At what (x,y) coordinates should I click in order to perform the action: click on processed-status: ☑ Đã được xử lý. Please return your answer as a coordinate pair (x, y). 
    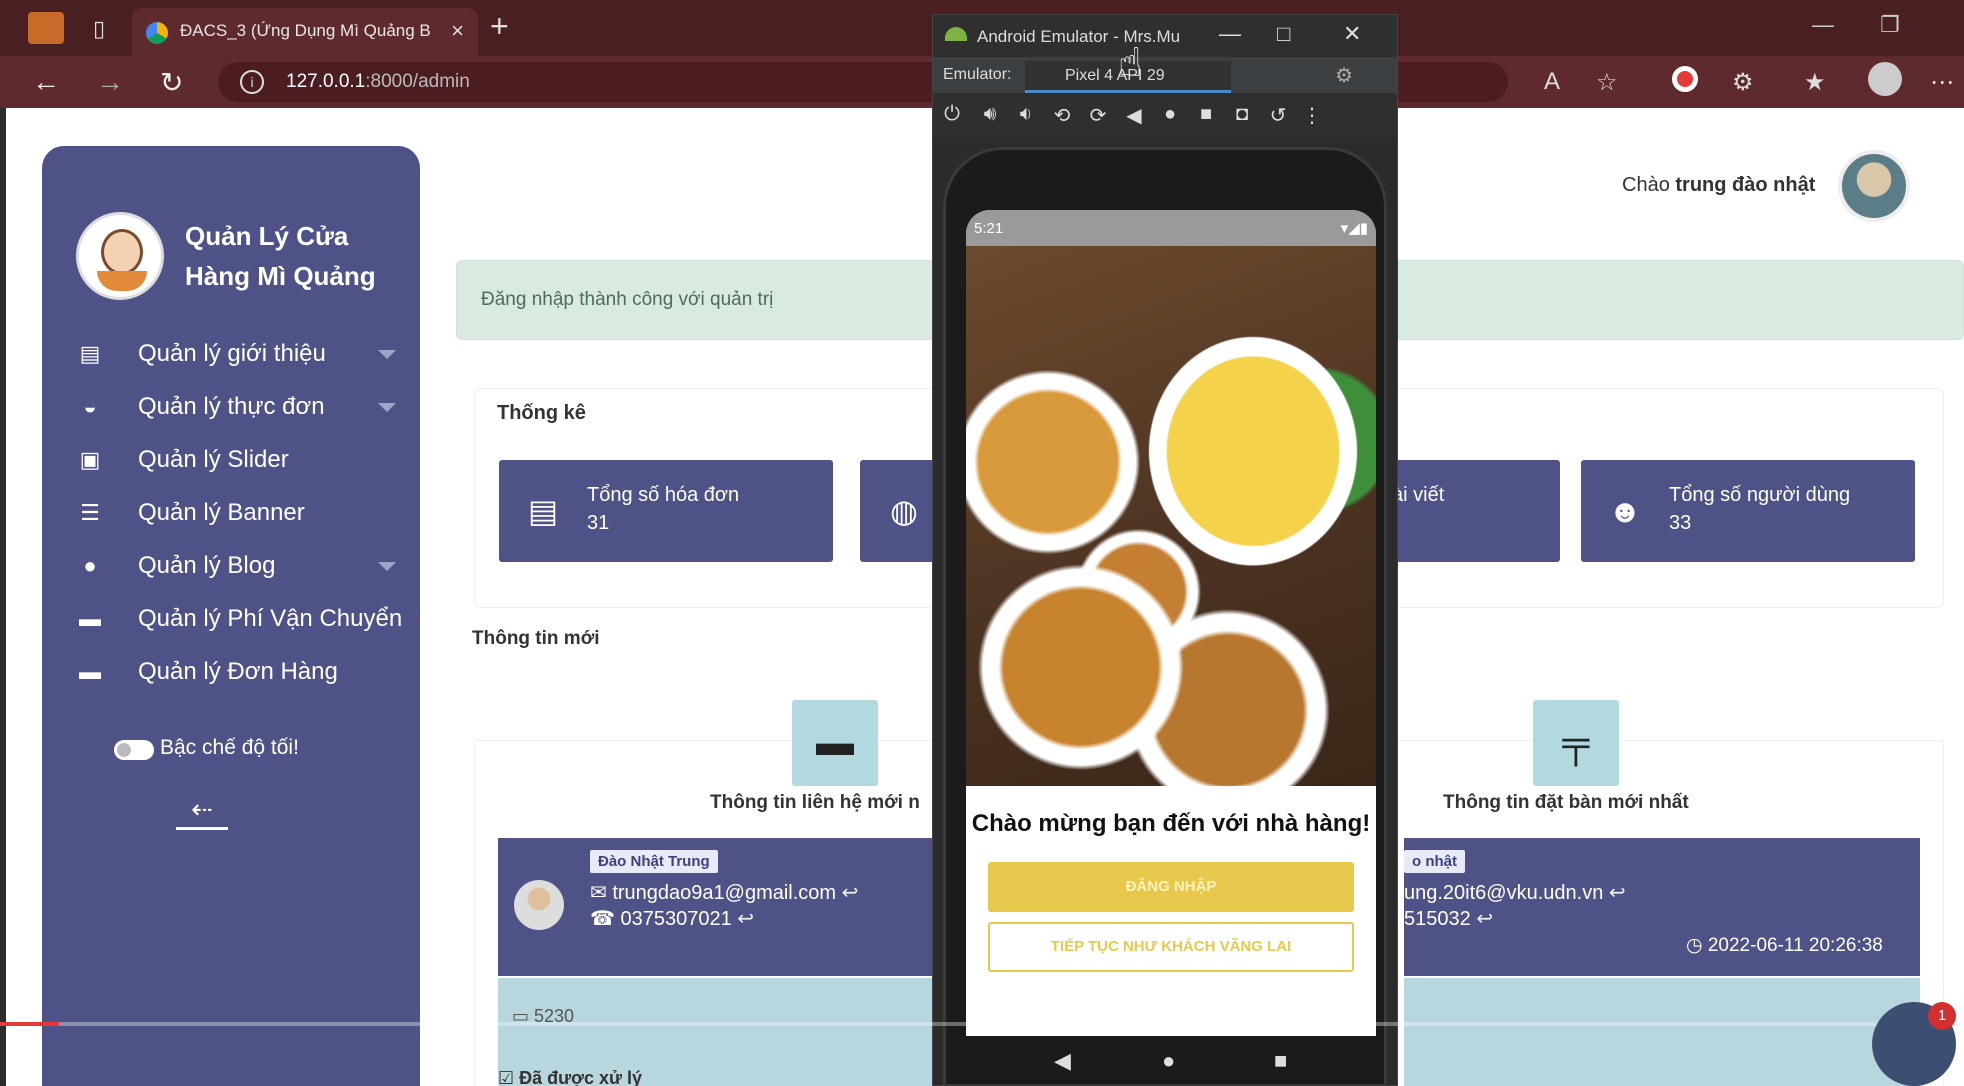
    Looking at the image, I should click on (570, 1077).